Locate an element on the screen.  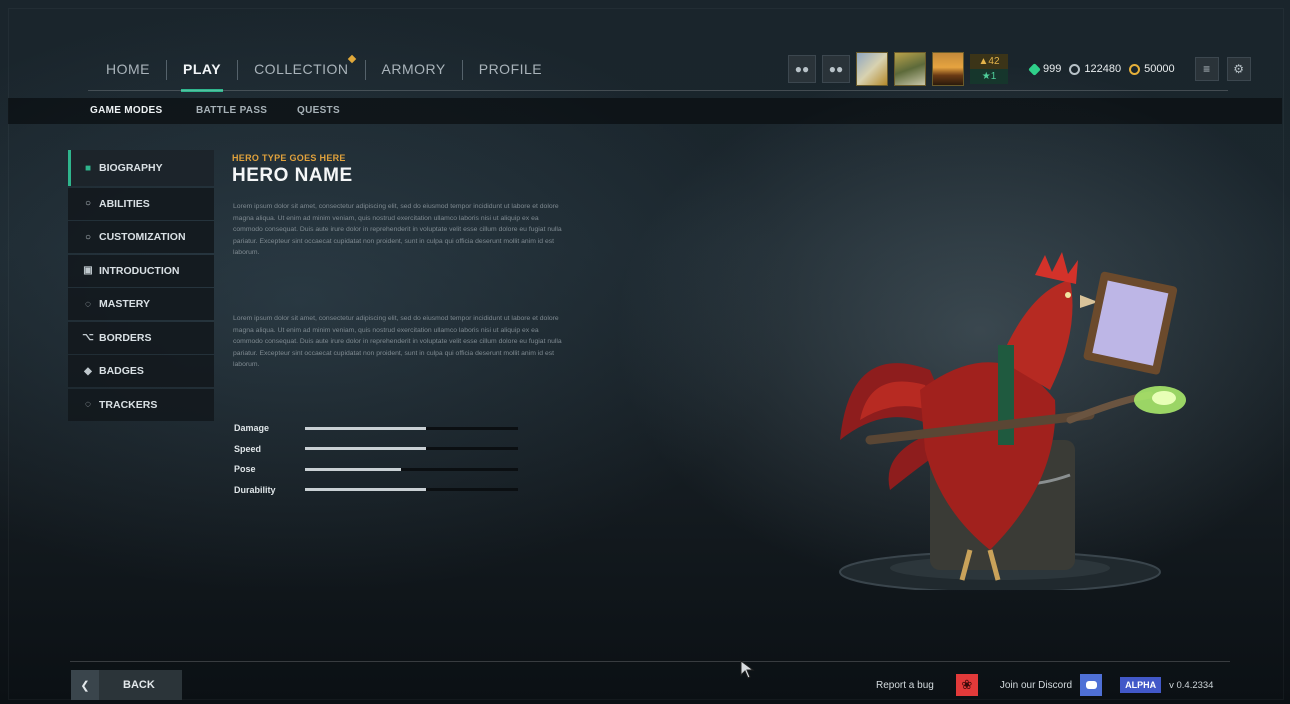
sidebar-item-biography: ■ BIOGRAPHY is located at coordinates (141, 168).